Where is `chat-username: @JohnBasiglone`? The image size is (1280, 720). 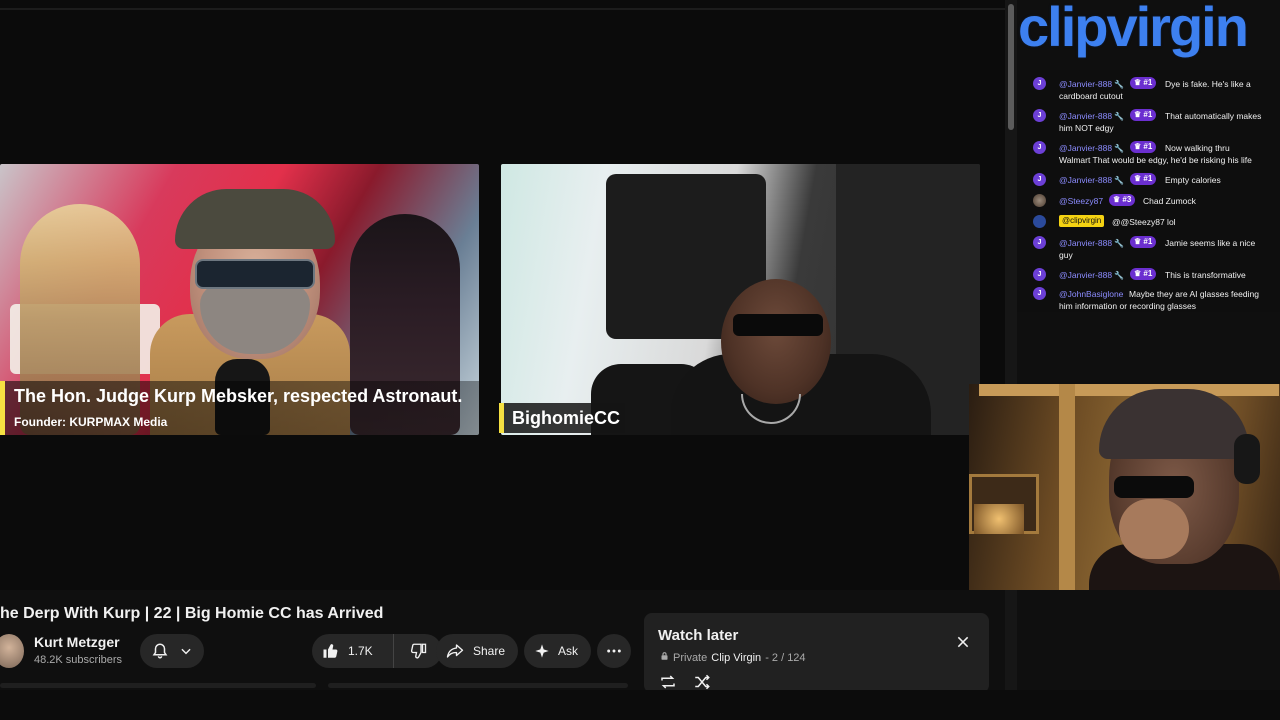
chat-username: @JohnBasiglone is located at coordinates (1091, 294).